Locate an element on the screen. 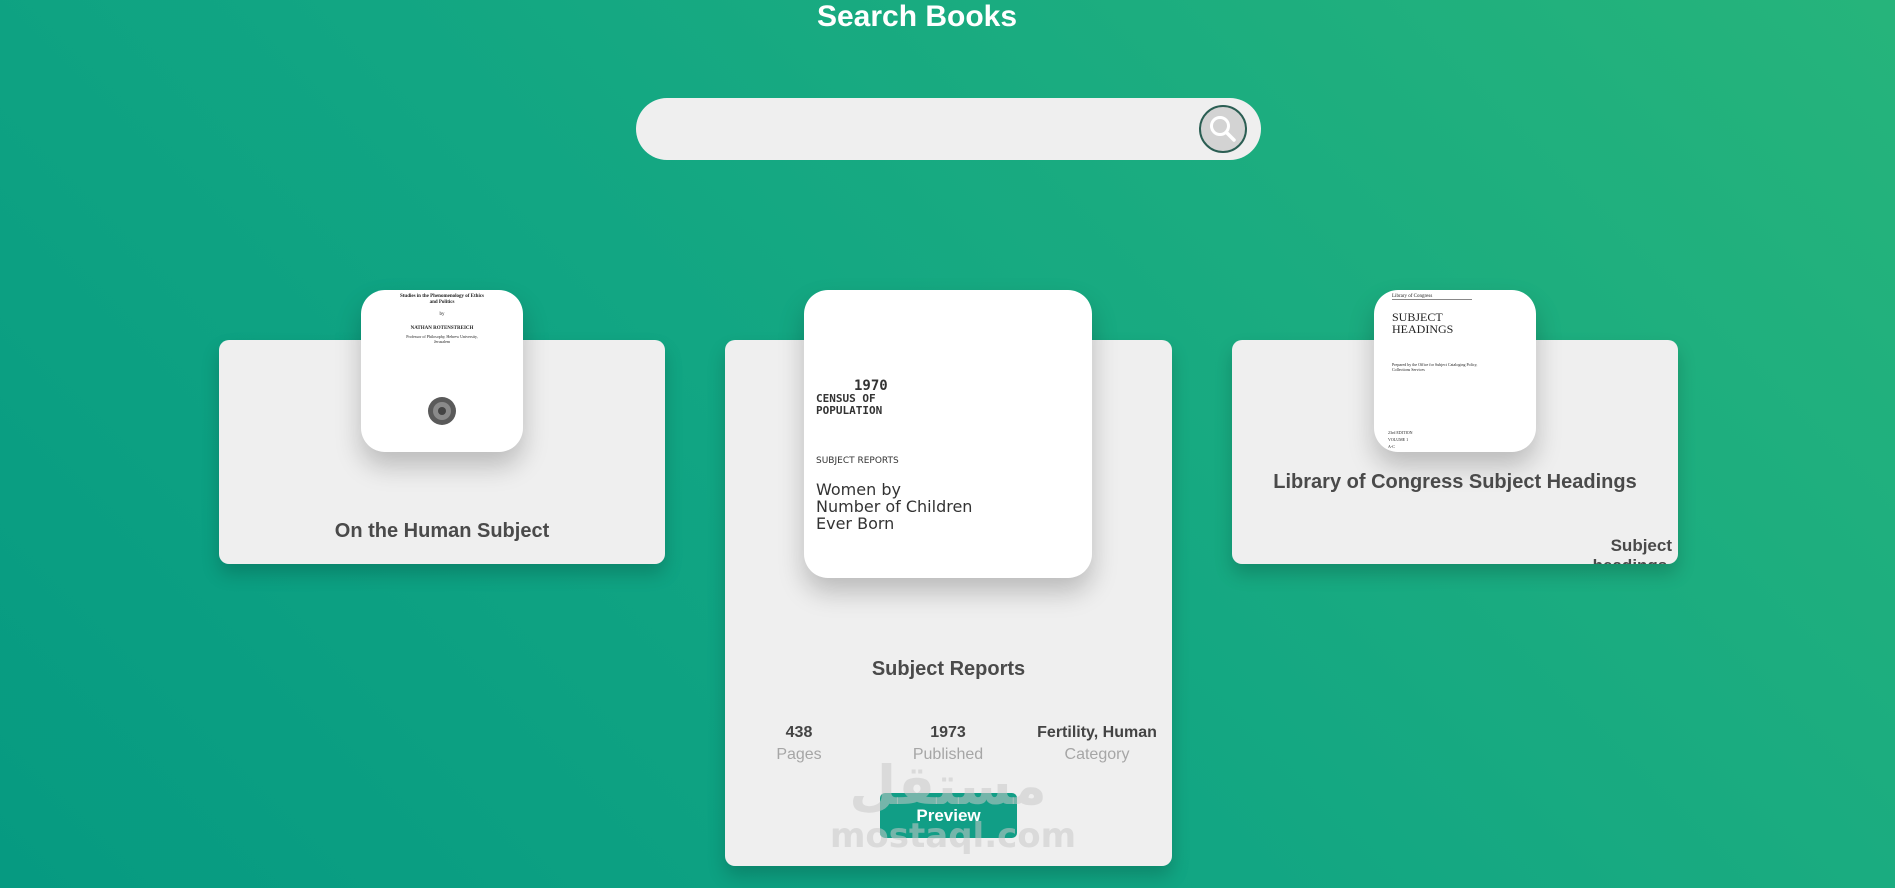  stat-value: 438 is located at coordinates (799, 732).